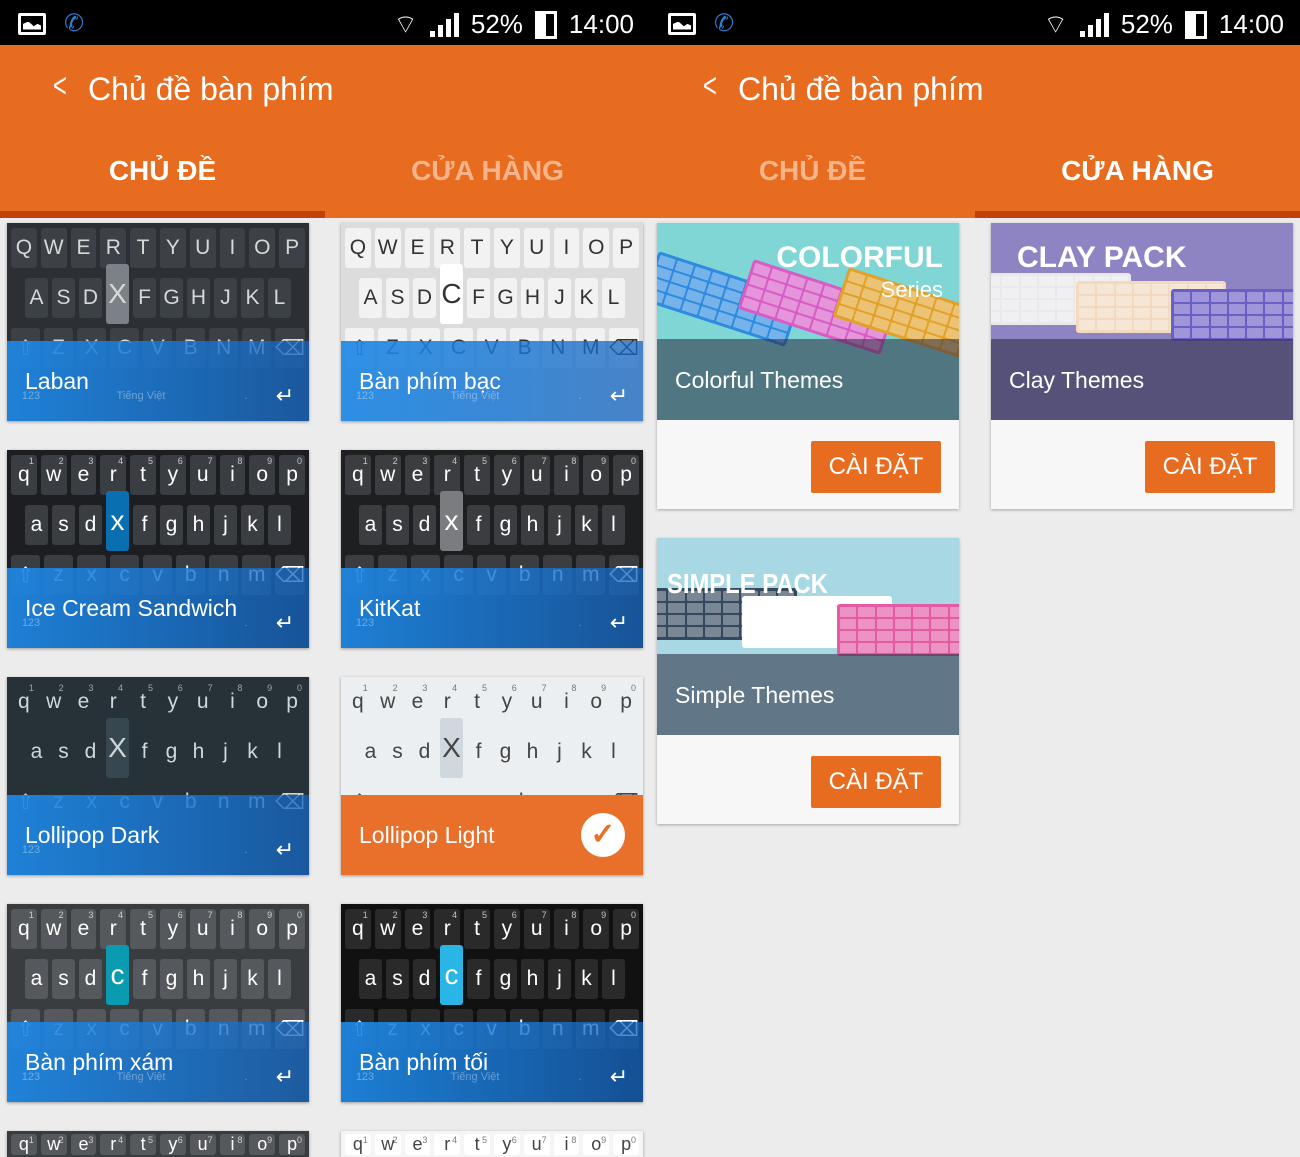  What do you see at coordinates (808, 681) in the screenshot?
I see `store-card: SIMPLE PACK Simple Themes CÀI ĐẶT` at bounding box center [808, 681].